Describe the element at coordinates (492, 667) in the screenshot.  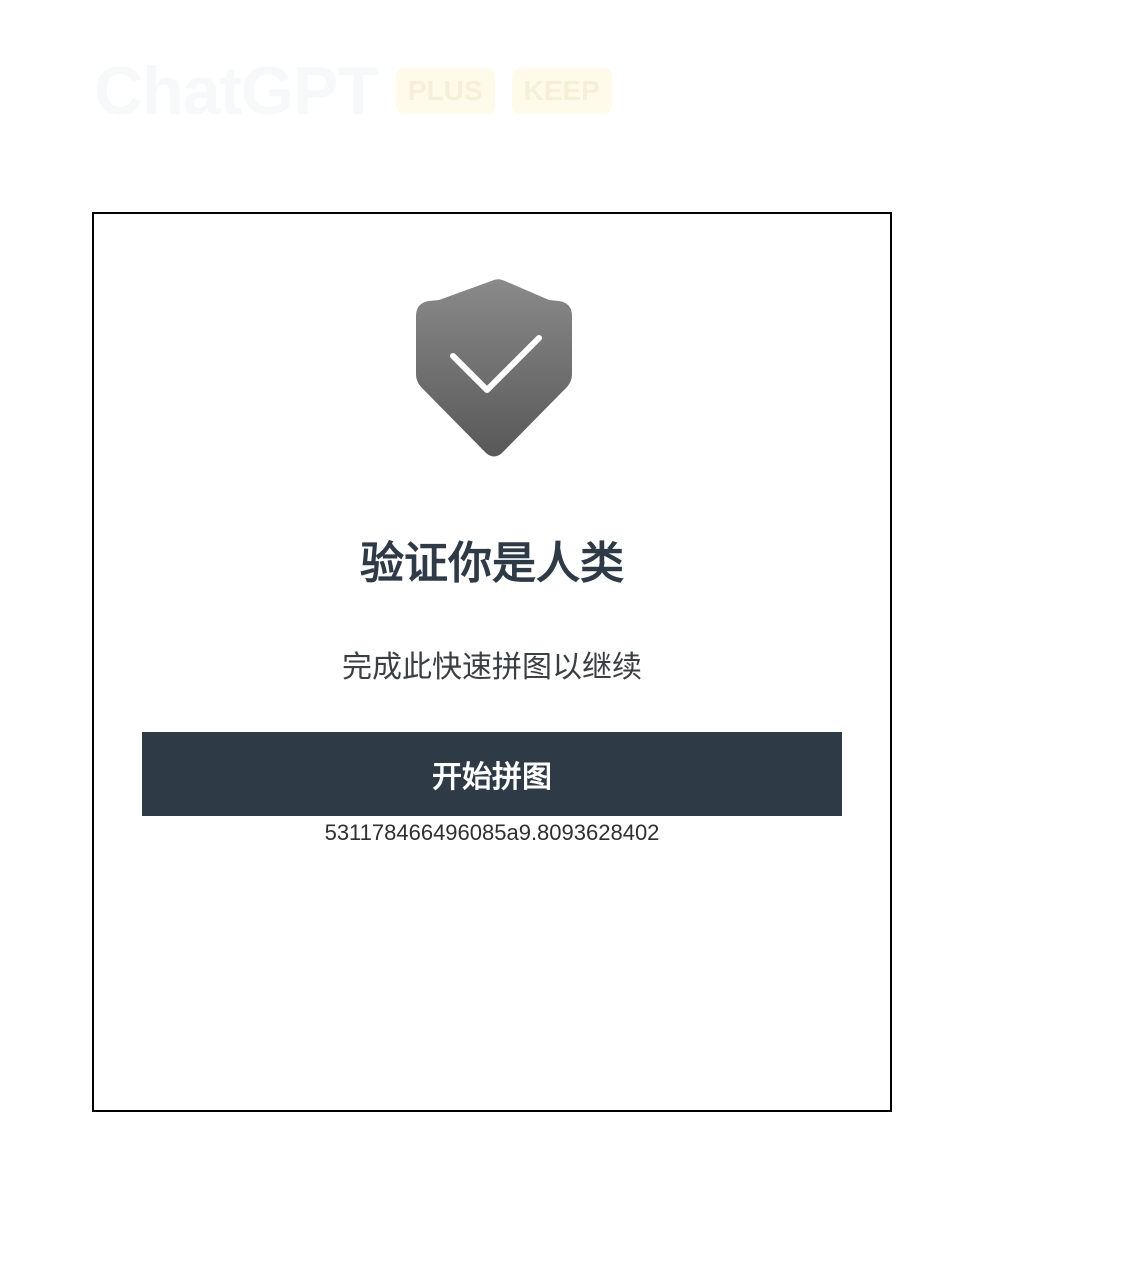
I see `instruction-text: 完成此快速拼图以继续` at that location.